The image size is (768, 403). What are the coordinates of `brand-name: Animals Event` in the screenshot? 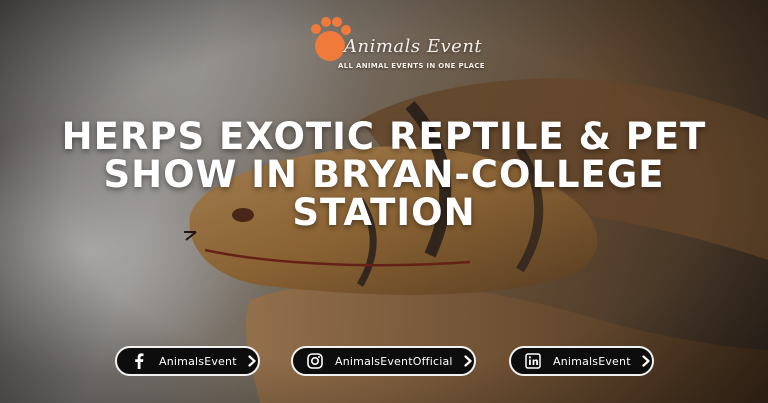 It's located at (413, 46).